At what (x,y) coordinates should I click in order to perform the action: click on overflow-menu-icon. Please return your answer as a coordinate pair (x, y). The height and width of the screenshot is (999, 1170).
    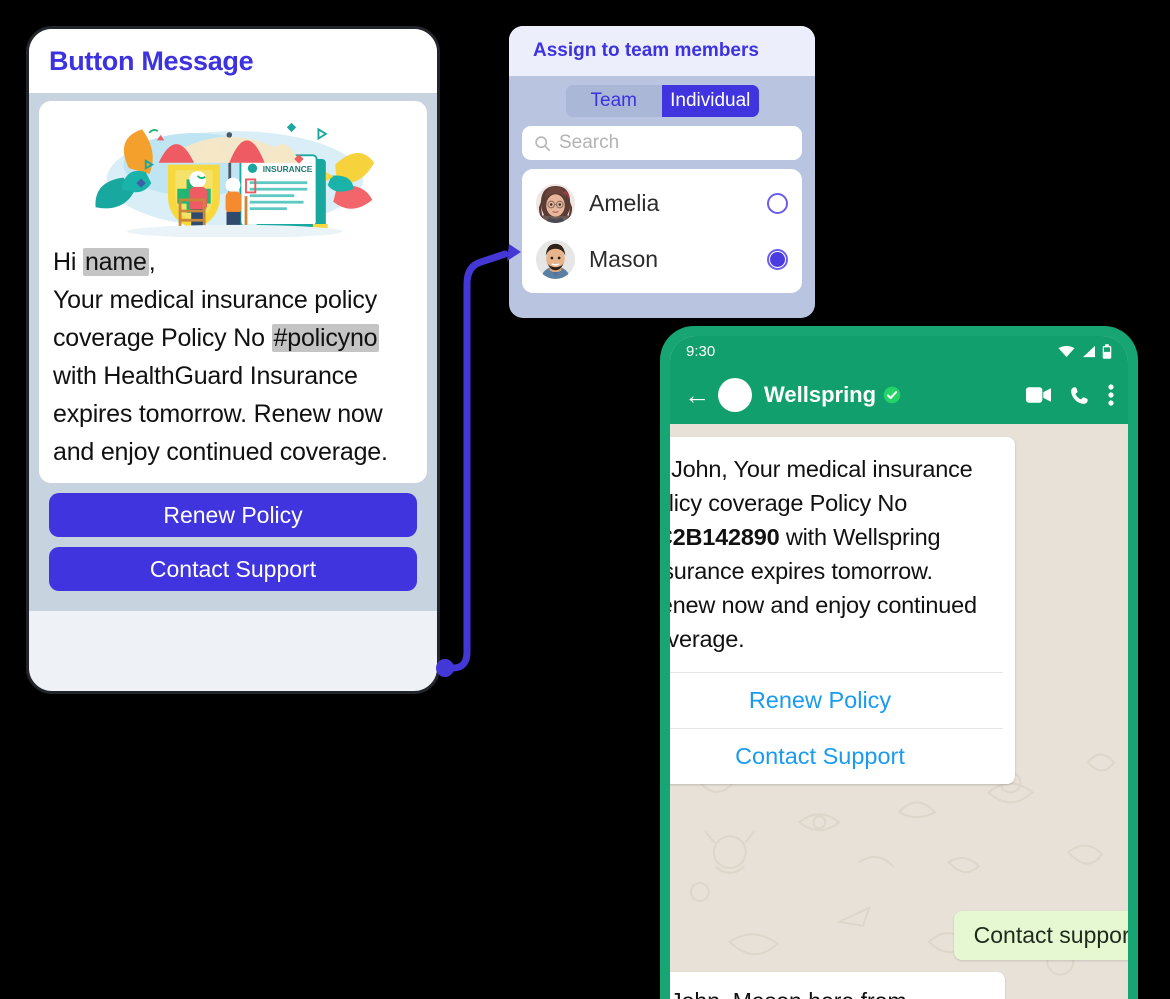
    Looking at the image, I should click on (1111, 395).